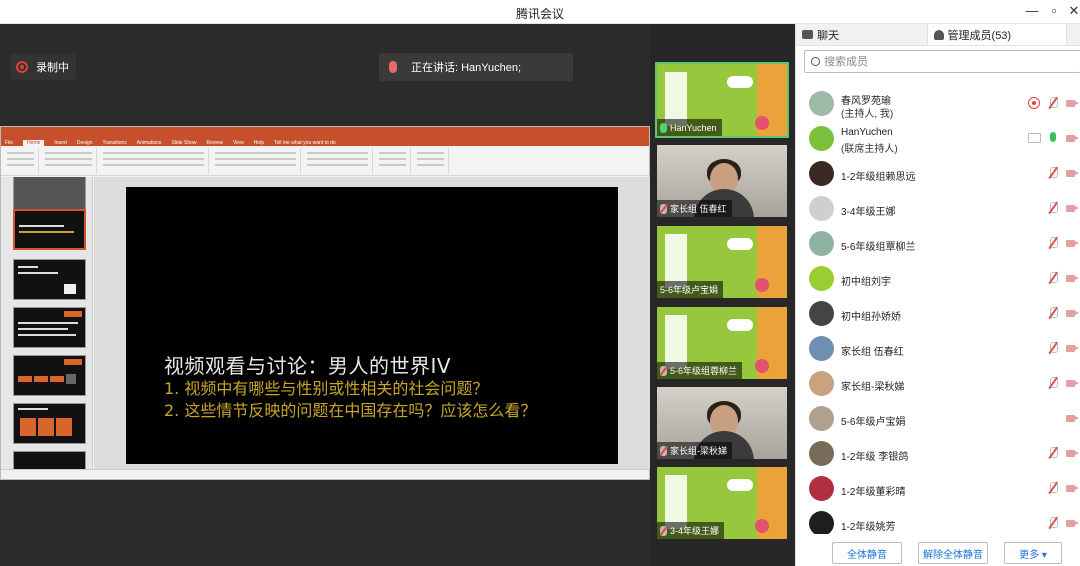  I want to click on member-row: 家长组 伍春红, so click(938, 348).